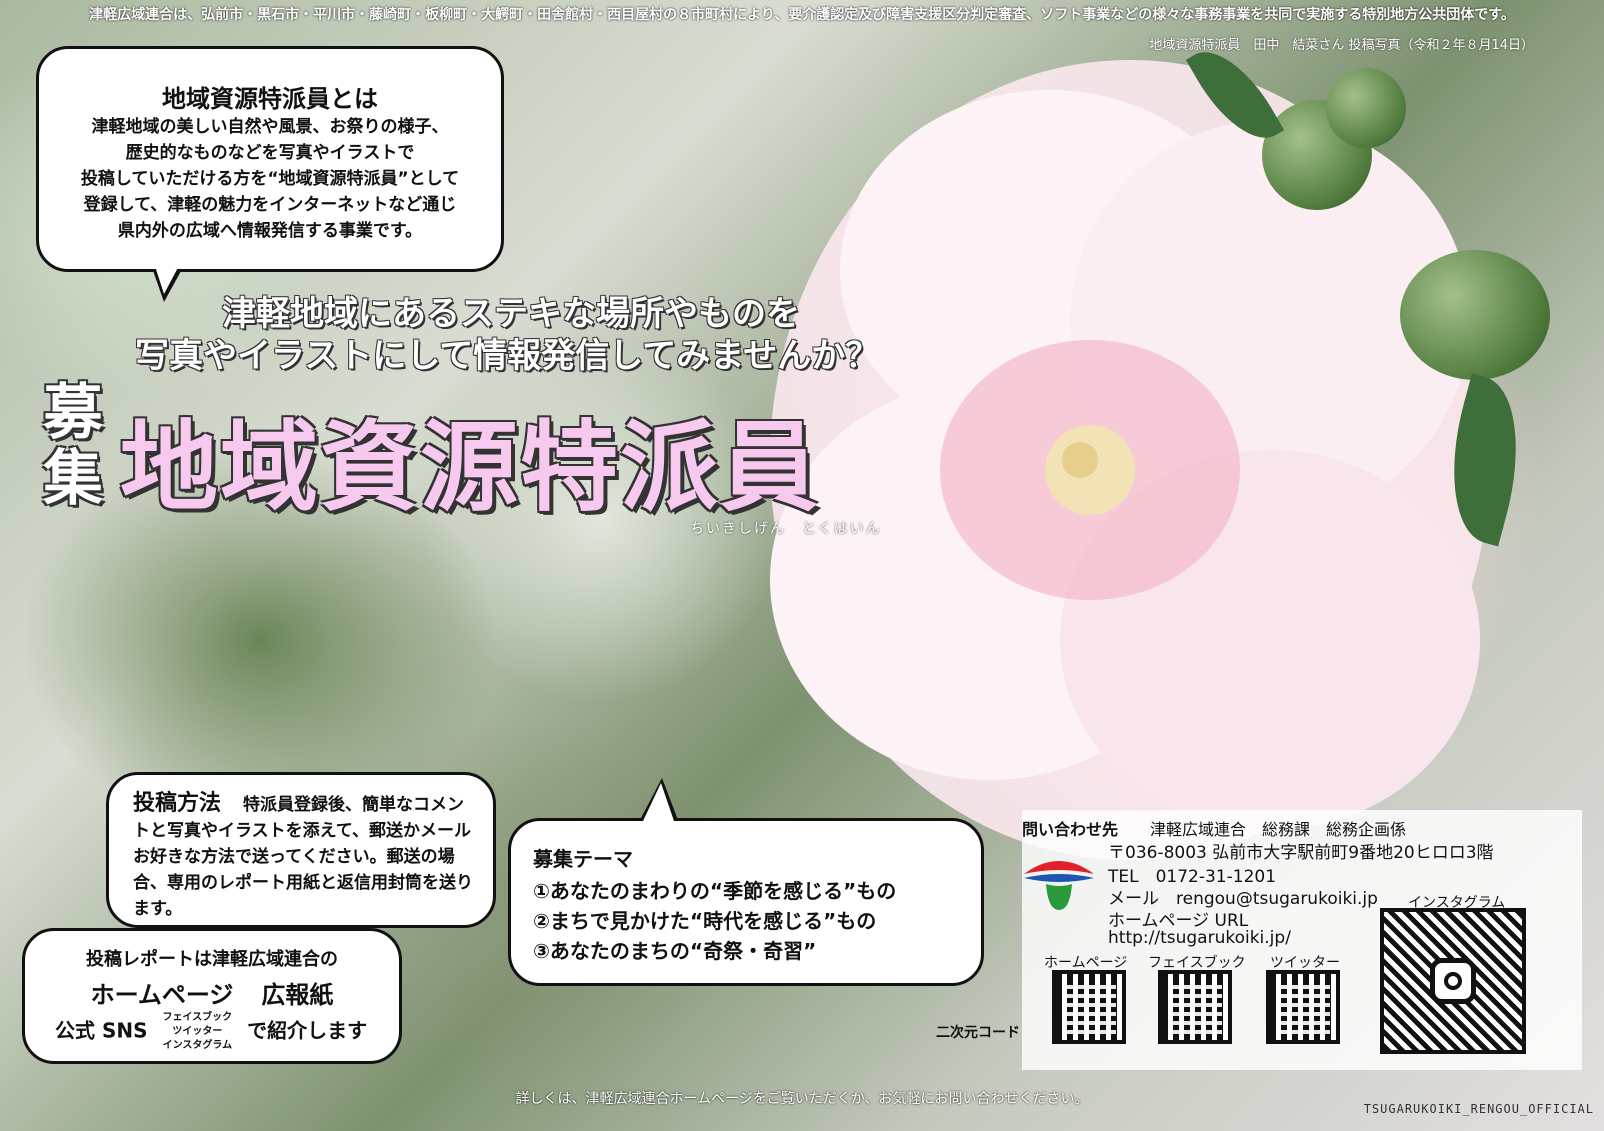 The image size is (1604, 1131). I want to click on homepage-qr-code, so click(1089, 1007).